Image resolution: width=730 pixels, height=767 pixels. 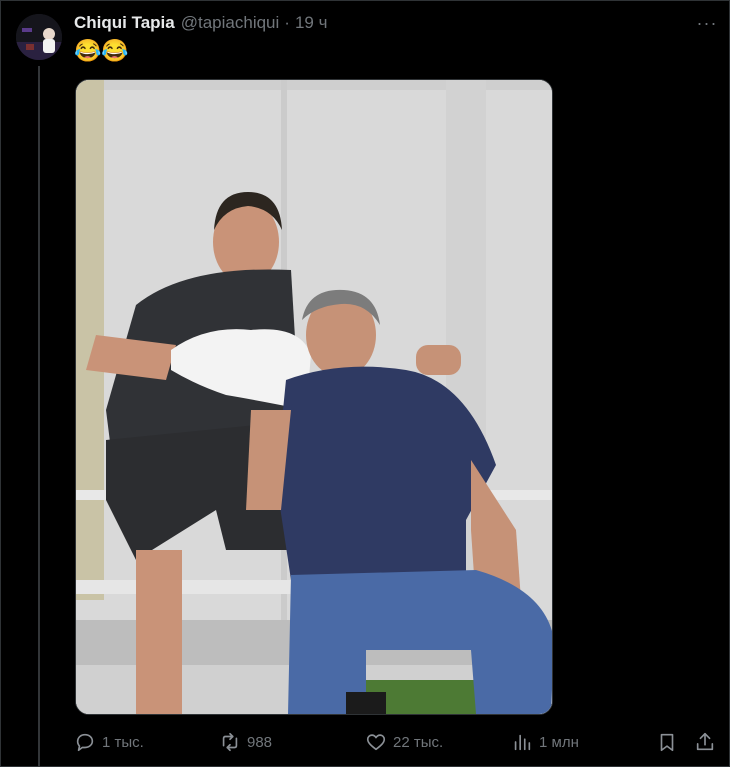 What do you see at coordinates (559, 742) in the screenshot?
I see `views-count: 1 млн` at bounding box center [559, 742].